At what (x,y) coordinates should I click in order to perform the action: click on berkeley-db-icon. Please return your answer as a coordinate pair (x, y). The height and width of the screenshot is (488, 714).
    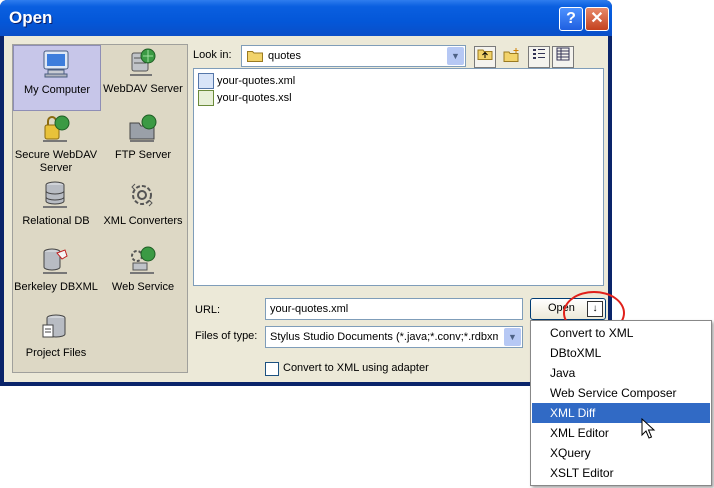
    Looking at the image, I should click on (55, 261).